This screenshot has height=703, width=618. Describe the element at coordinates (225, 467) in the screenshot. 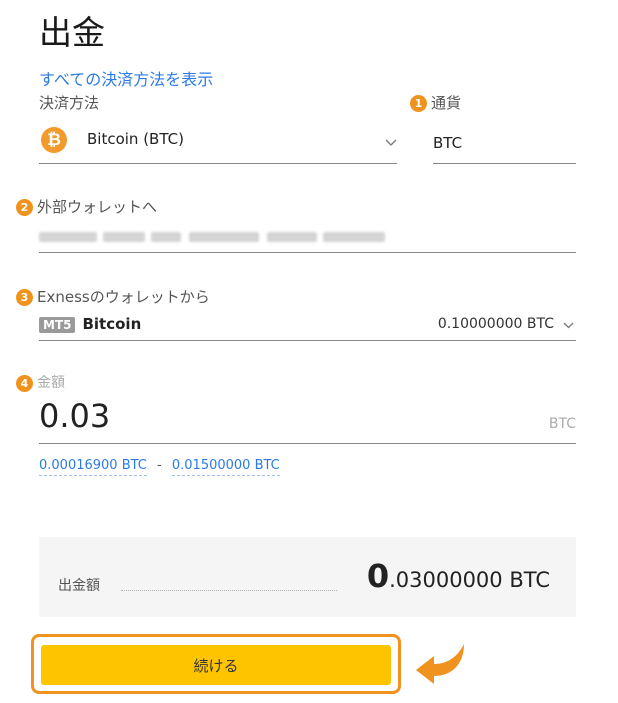

I see `max-amount-link: 0.01500000 BTC` at that location.